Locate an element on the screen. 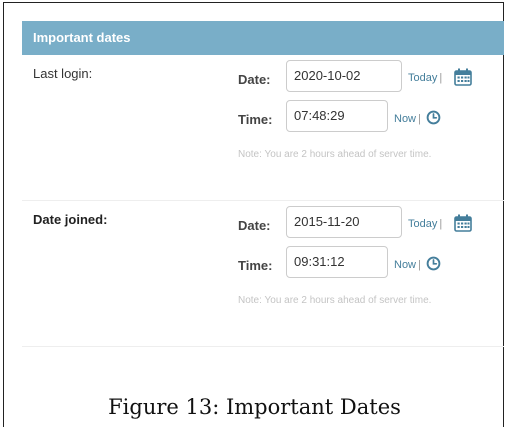 The image size is (510, 427). field-label: Last login: is located at coordinates (63, 73).